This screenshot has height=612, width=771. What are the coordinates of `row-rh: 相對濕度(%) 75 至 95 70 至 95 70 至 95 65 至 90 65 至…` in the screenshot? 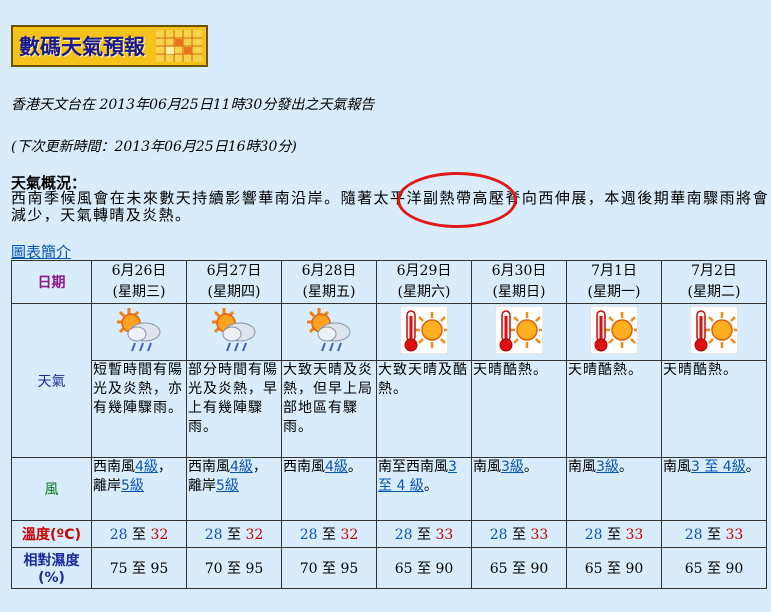 It's located at (389, 568).